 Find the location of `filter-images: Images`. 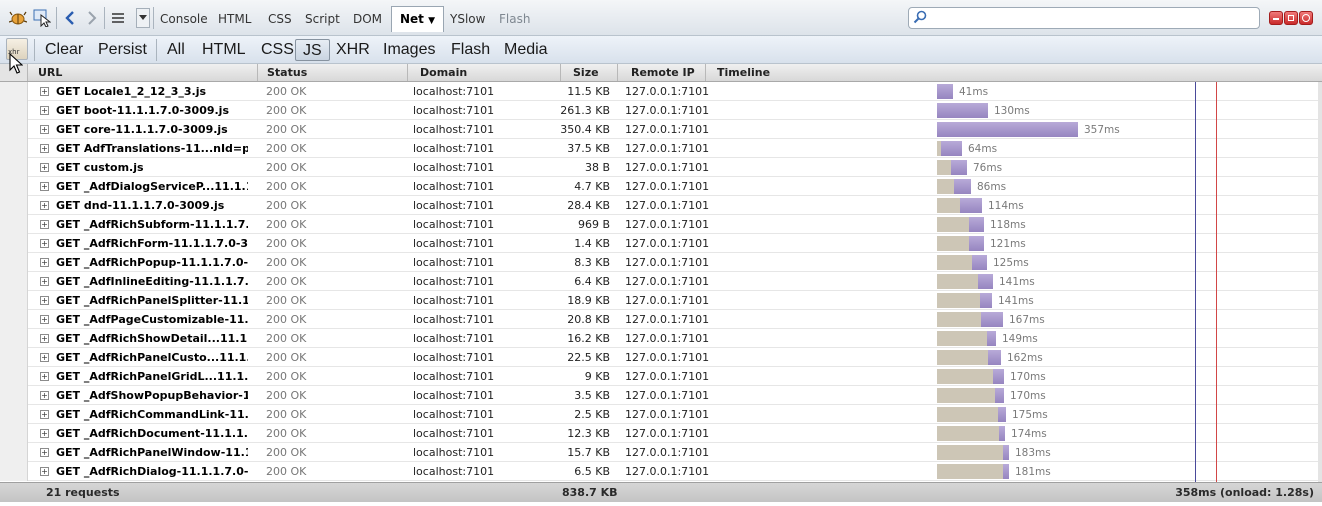

filter-images: Images is located at coordinates (409, 50).